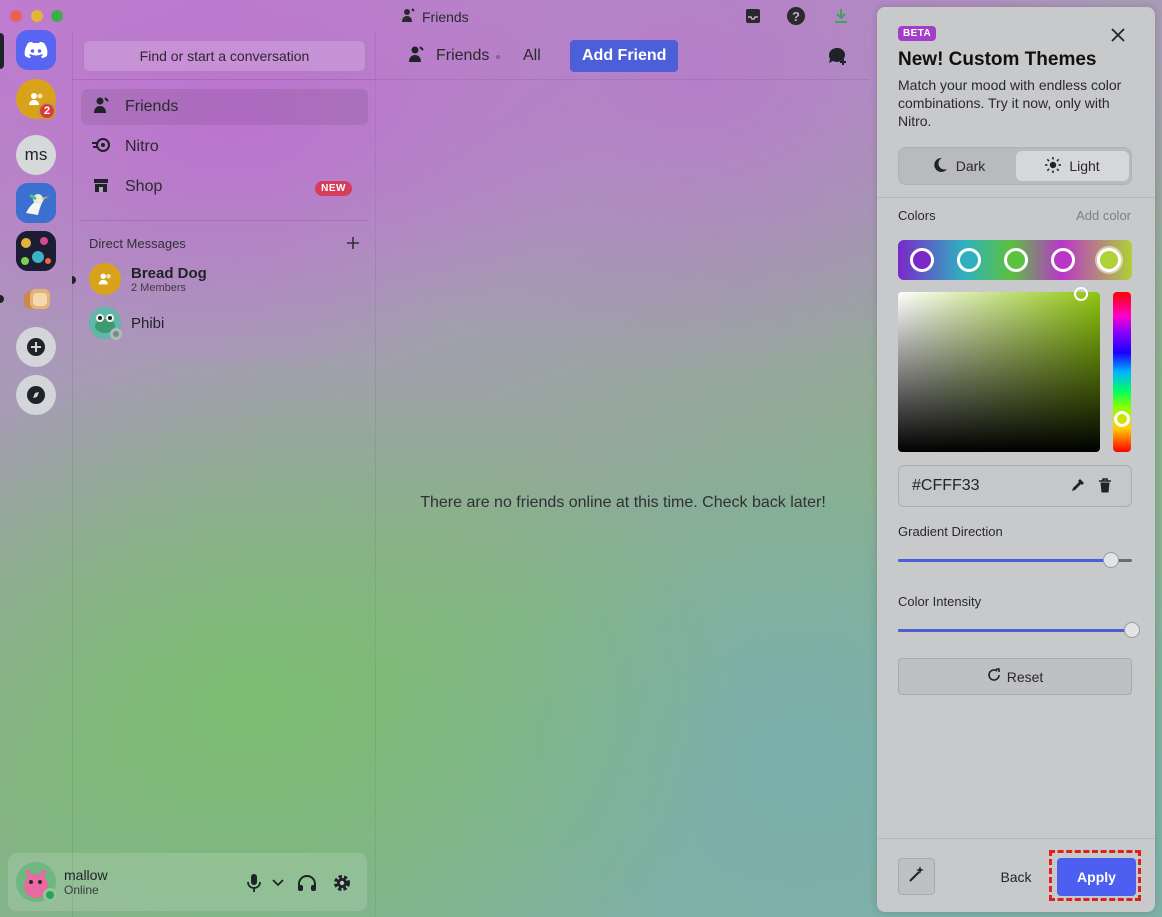 The image size is (1162, 917). I want to click on header-title: Friends, so click(447, 56).